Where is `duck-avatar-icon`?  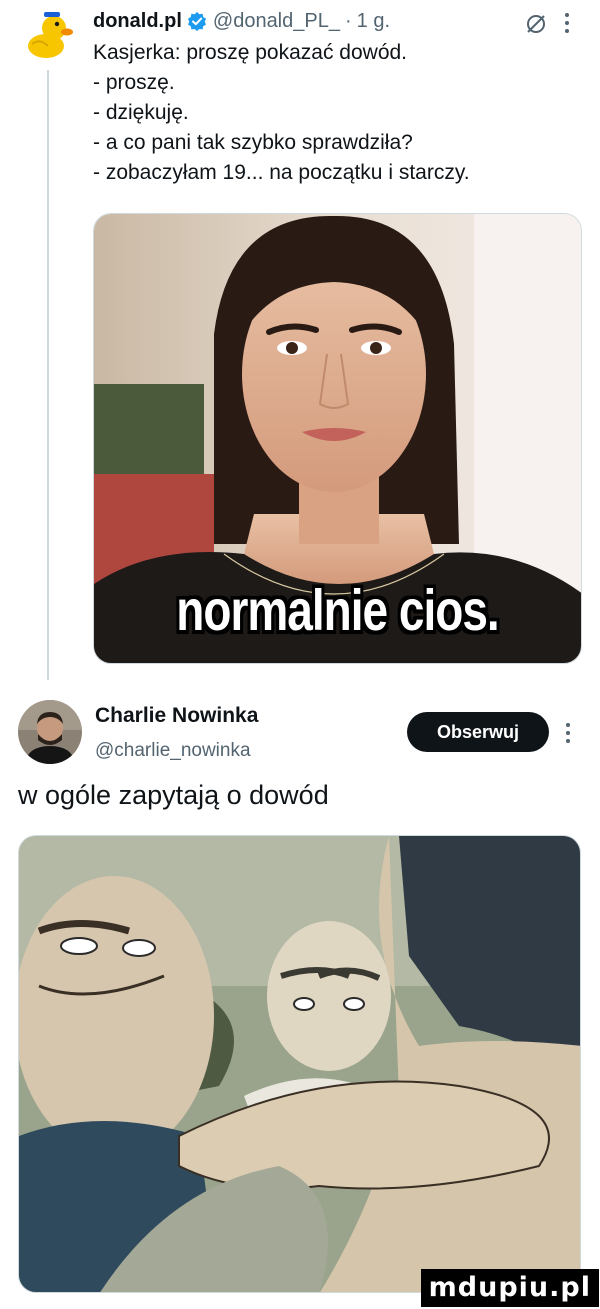
duck-avatar-icon is located at coordinates (48, 34).